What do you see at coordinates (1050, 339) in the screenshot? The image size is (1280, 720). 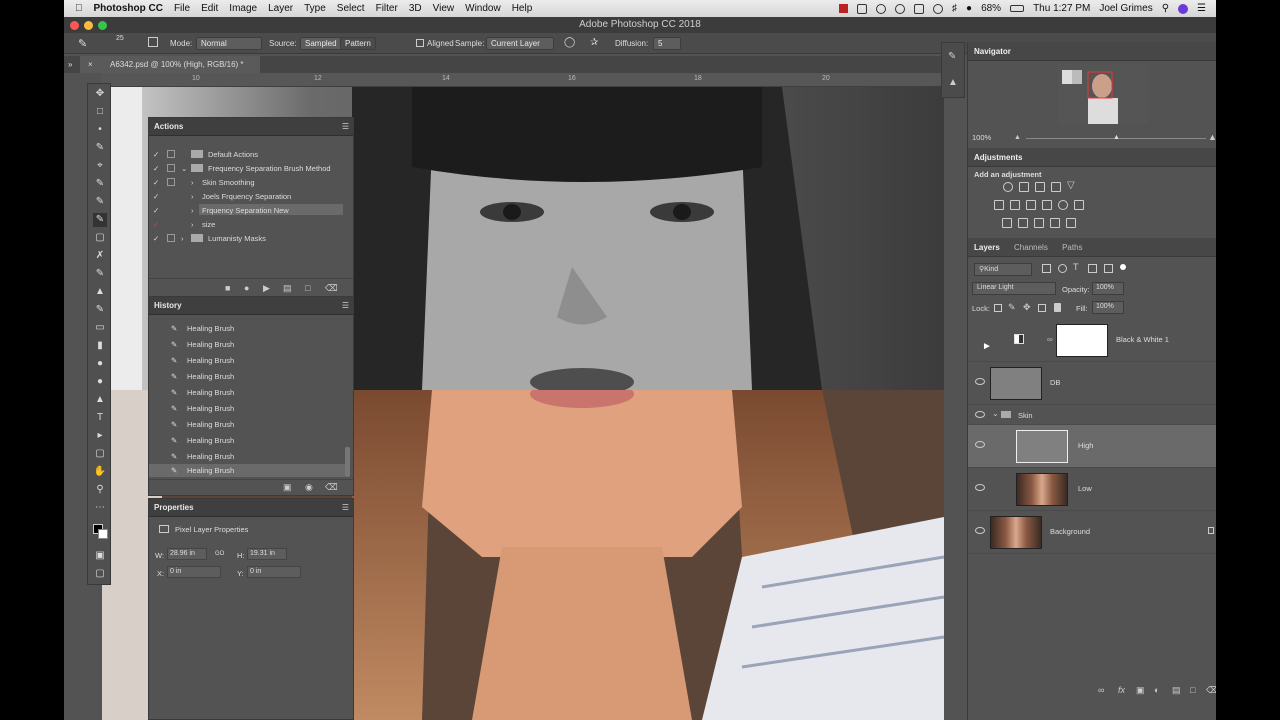 I see `chain-link-icon: ∞` at bounding box center [1050, 339].